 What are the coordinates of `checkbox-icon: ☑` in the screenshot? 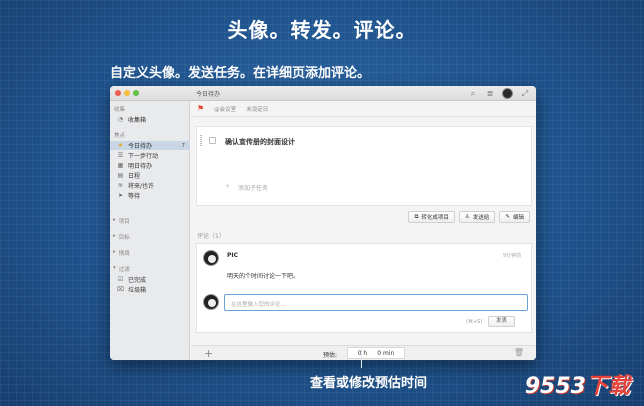 It's located at (120, 279).